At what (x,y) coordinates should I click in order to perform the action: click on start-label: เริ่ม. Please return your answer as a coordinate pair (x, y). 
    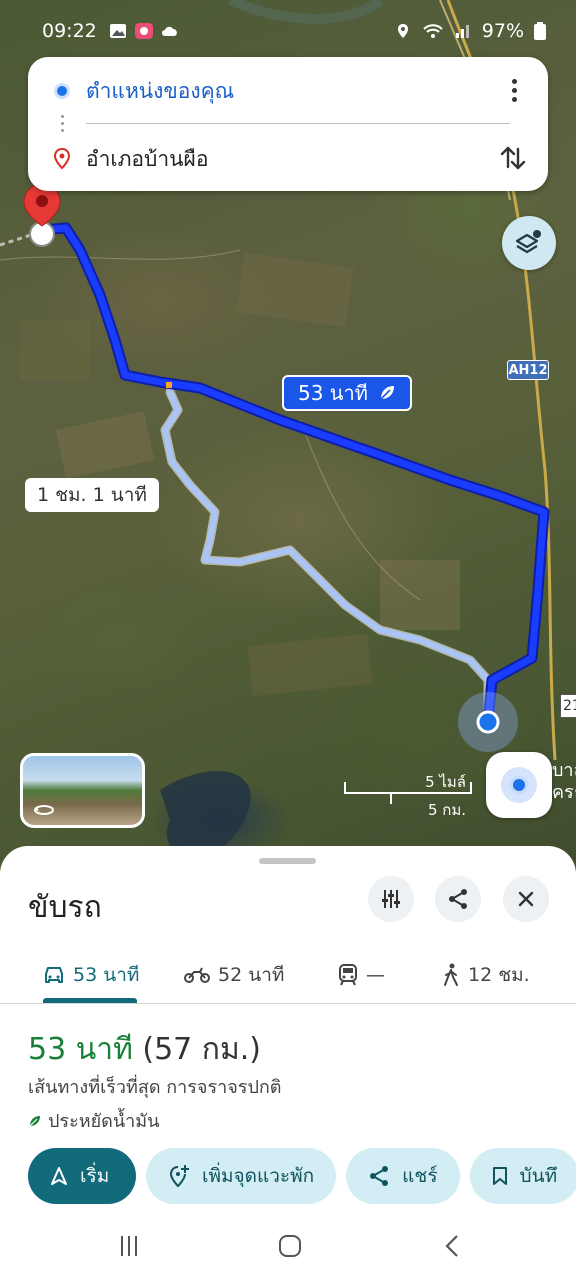
    Looking at the image, I should click on (95, 1176).